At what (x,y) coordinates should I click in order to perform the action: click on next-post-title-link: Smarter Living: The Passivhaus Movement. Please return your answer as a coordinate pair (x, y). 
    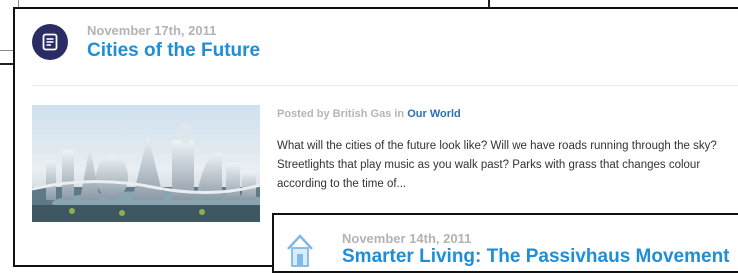
    Looking at the image, I should click on (536, 257).